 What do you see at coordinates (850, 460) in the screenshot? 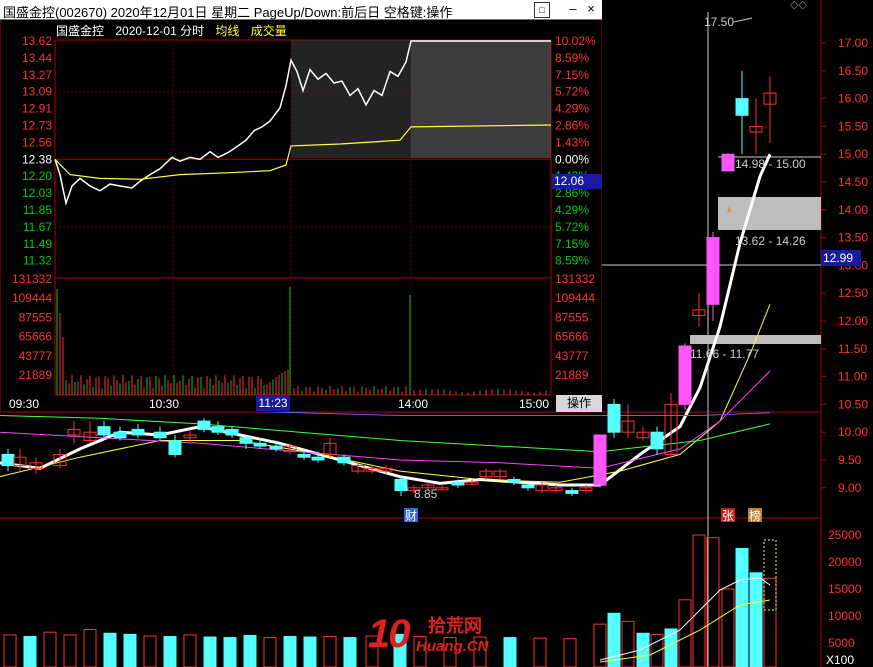
I see `daily-price-tick: 9.50` at bounding box center [850, 460].